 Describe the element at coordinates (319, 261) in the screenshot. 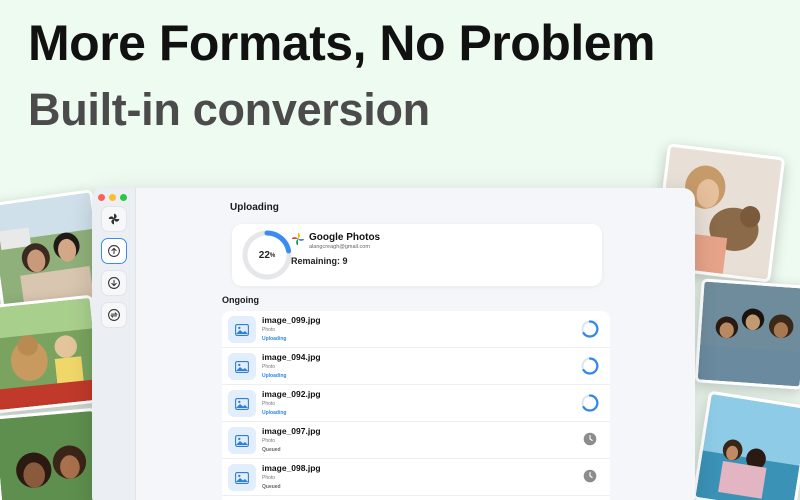

I see `remaining-count: Remaining: 9` at that location.